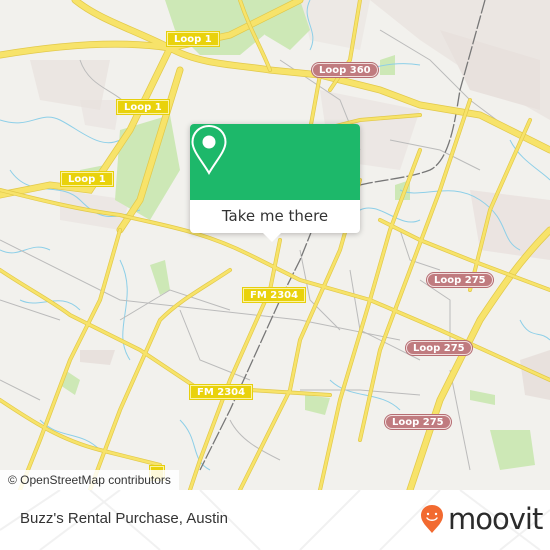 The height and width of the screenshot is (550, 550). I want to click on location-popup: Take me there, so click(275, 183).